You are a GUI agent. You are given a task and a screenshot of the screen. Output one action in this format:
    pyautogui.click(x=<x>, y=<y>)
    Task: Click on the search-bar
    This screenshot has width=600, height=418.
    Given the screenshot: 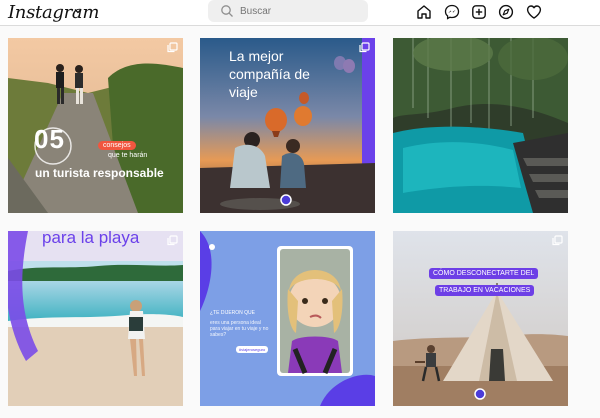 What is the action you would take?
    pyautogui.click(x=288, y=11)
    